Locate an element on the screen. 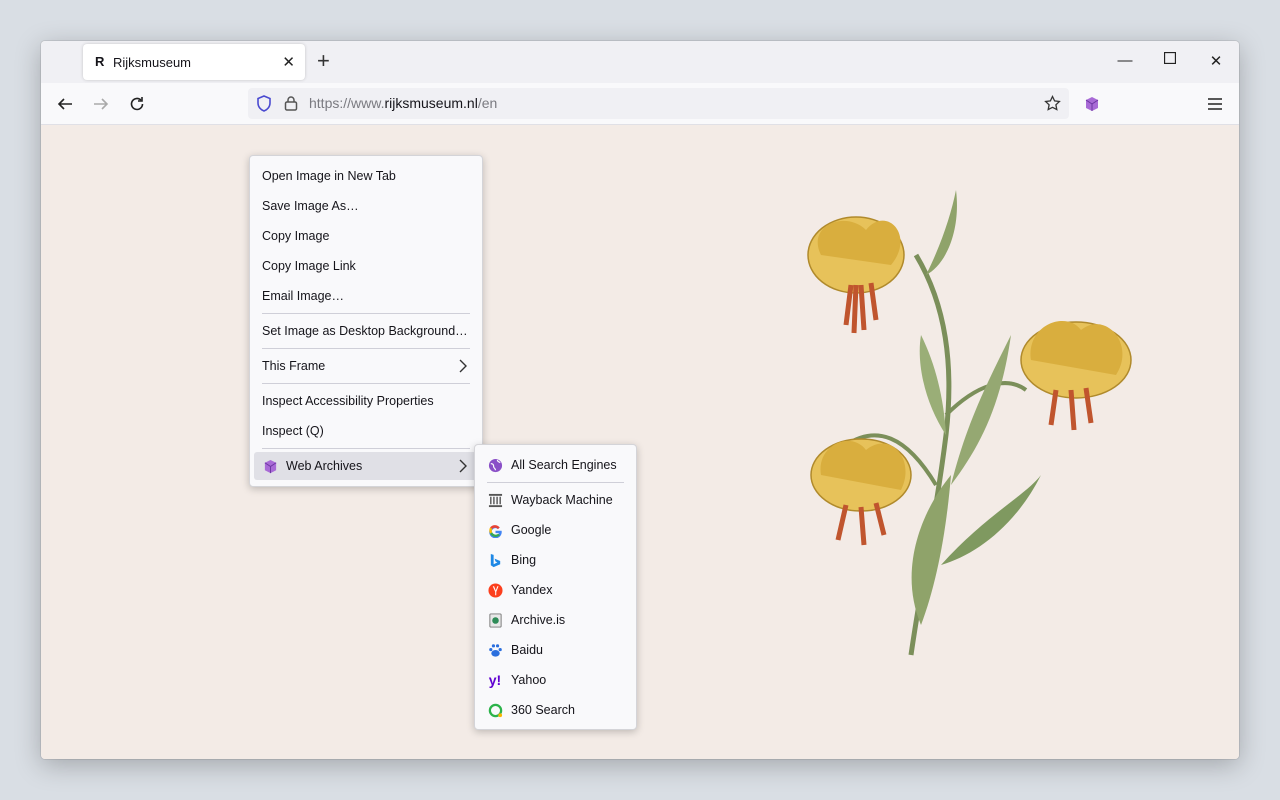  submenu-bing: Bing is located at coordinates (555, 560).